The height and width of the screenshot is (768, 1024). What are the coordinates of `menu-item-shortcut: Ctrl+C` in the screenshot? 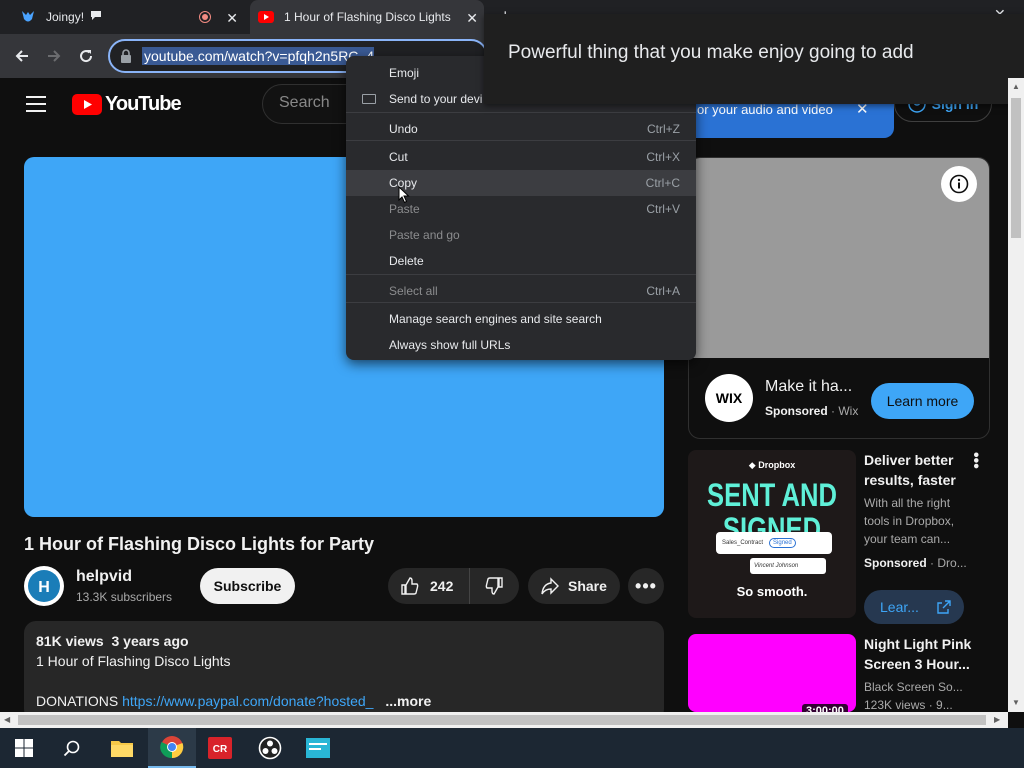 It's located at (662, 183).